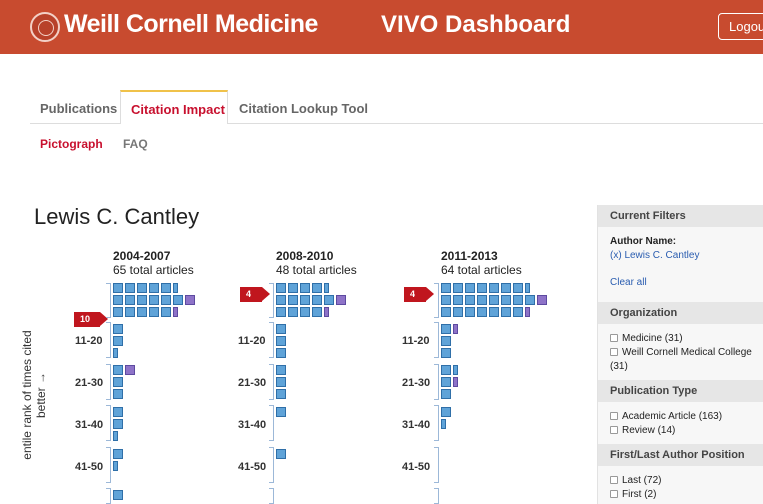 The image size is (763, 504). Describe the element at coordinates (646, 338) in the screenshot. I see `org-filter-item: Medicine (31)` at that location.